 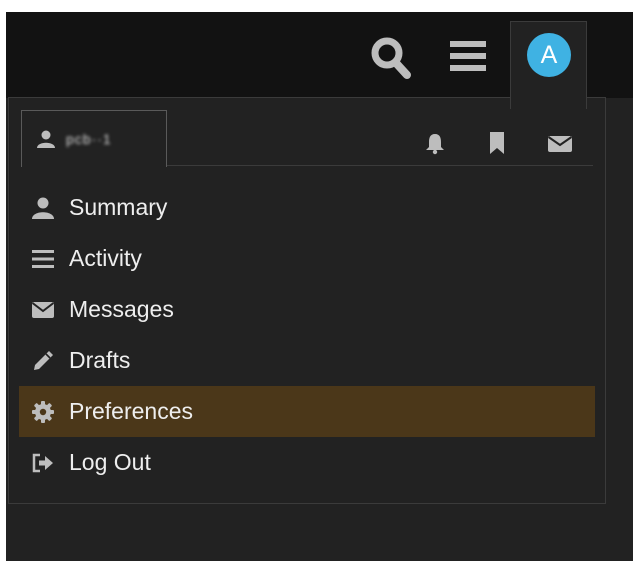 I want to click on menu-item-messages: Messages, so click(x=307, y=309).